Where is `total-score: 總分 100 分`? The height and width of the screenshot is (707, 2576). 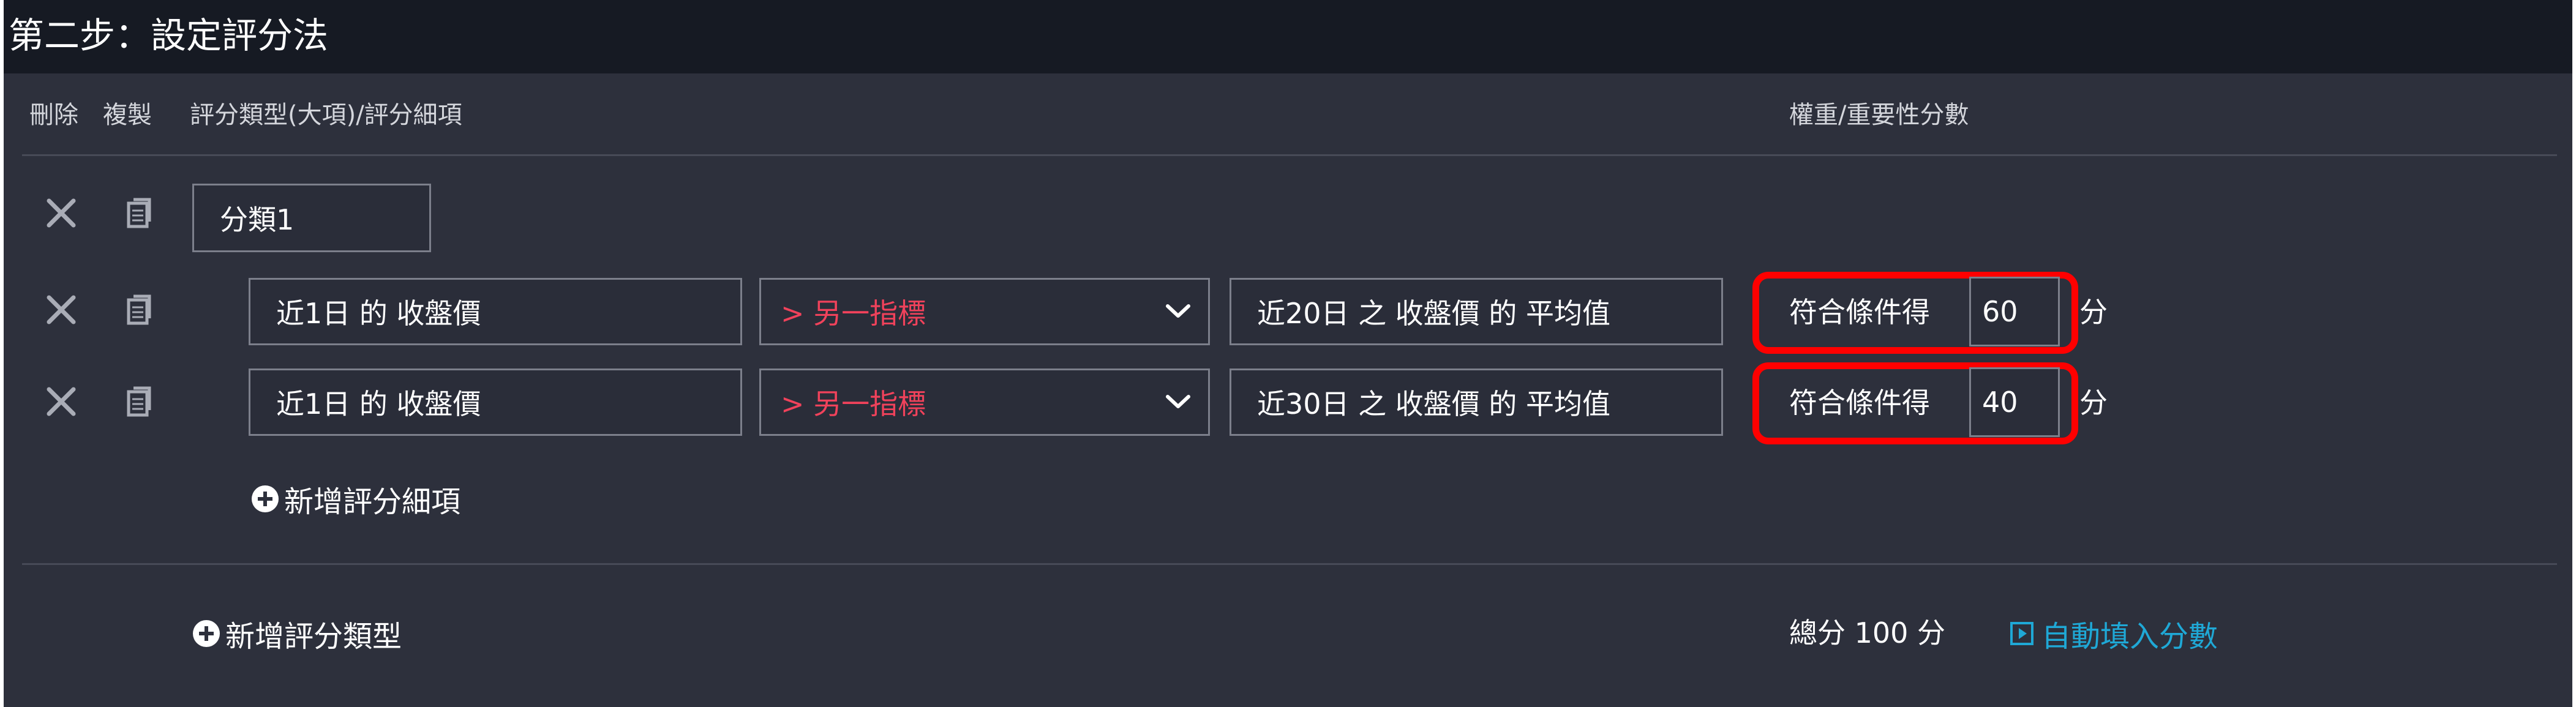 total-score: 總分 100 分 is located at coordinates (1867, 632).